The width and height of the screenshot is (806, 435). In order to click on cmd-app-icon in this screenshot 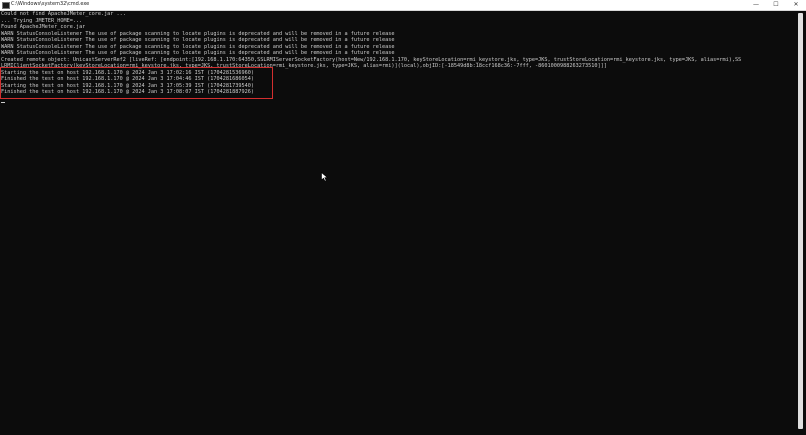, I will do `click(6, 5)`.